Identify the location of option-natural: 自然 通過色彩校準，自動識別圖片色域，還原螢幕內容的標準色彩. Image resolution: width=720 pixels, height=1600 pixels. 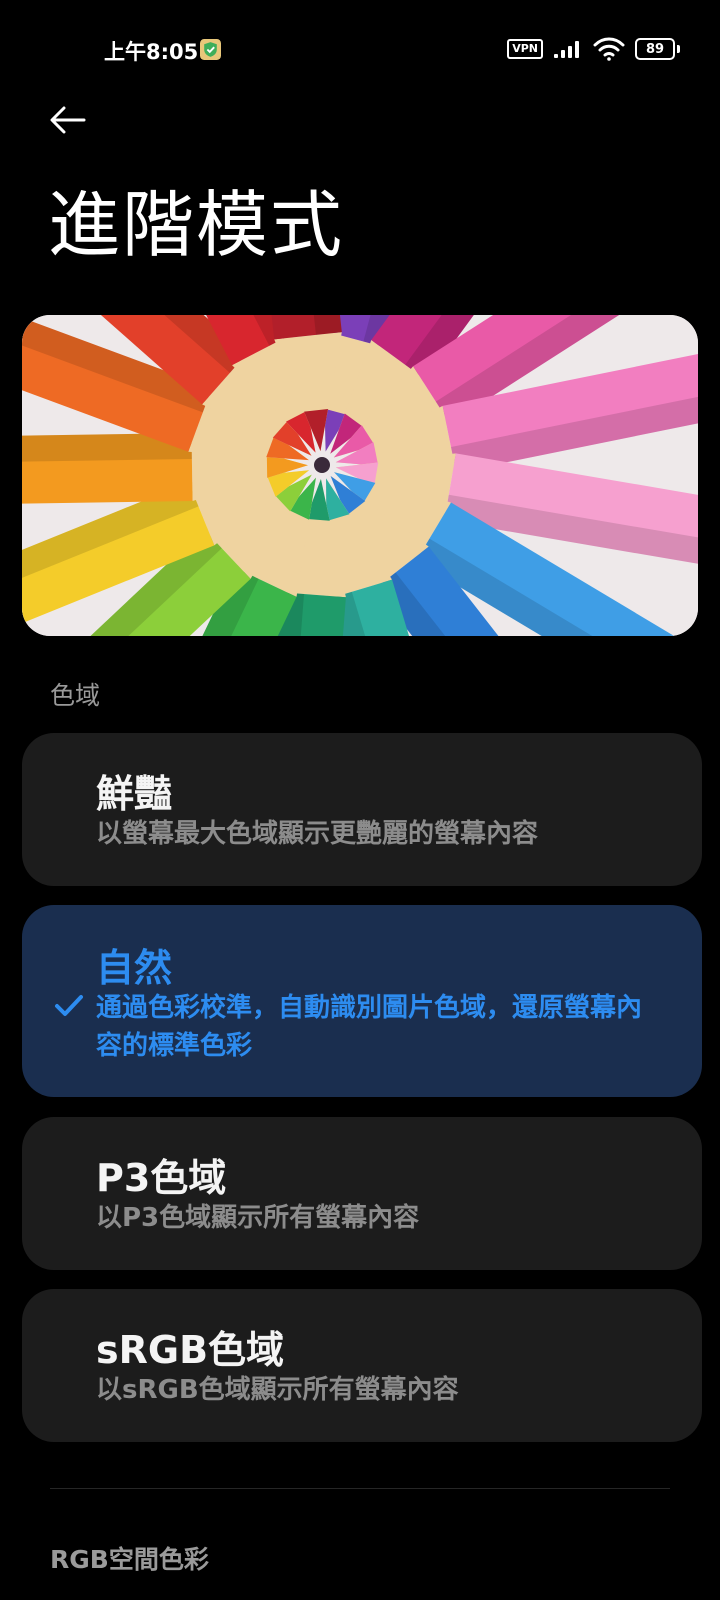
(362, 1001).